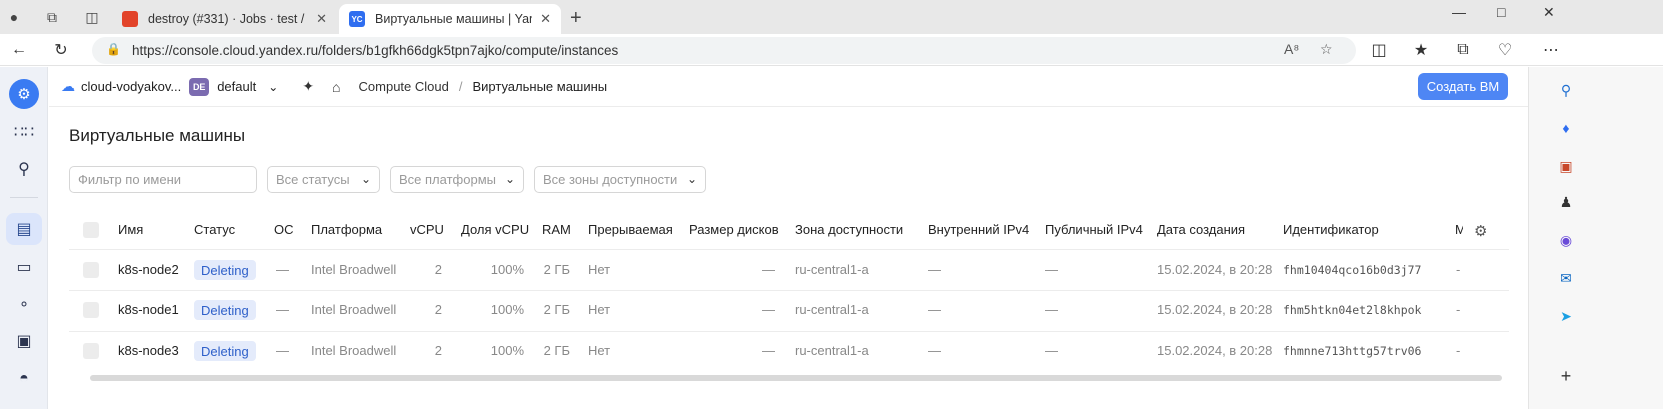  I want to click on vm-internal-ip: —, so click(934, 269).